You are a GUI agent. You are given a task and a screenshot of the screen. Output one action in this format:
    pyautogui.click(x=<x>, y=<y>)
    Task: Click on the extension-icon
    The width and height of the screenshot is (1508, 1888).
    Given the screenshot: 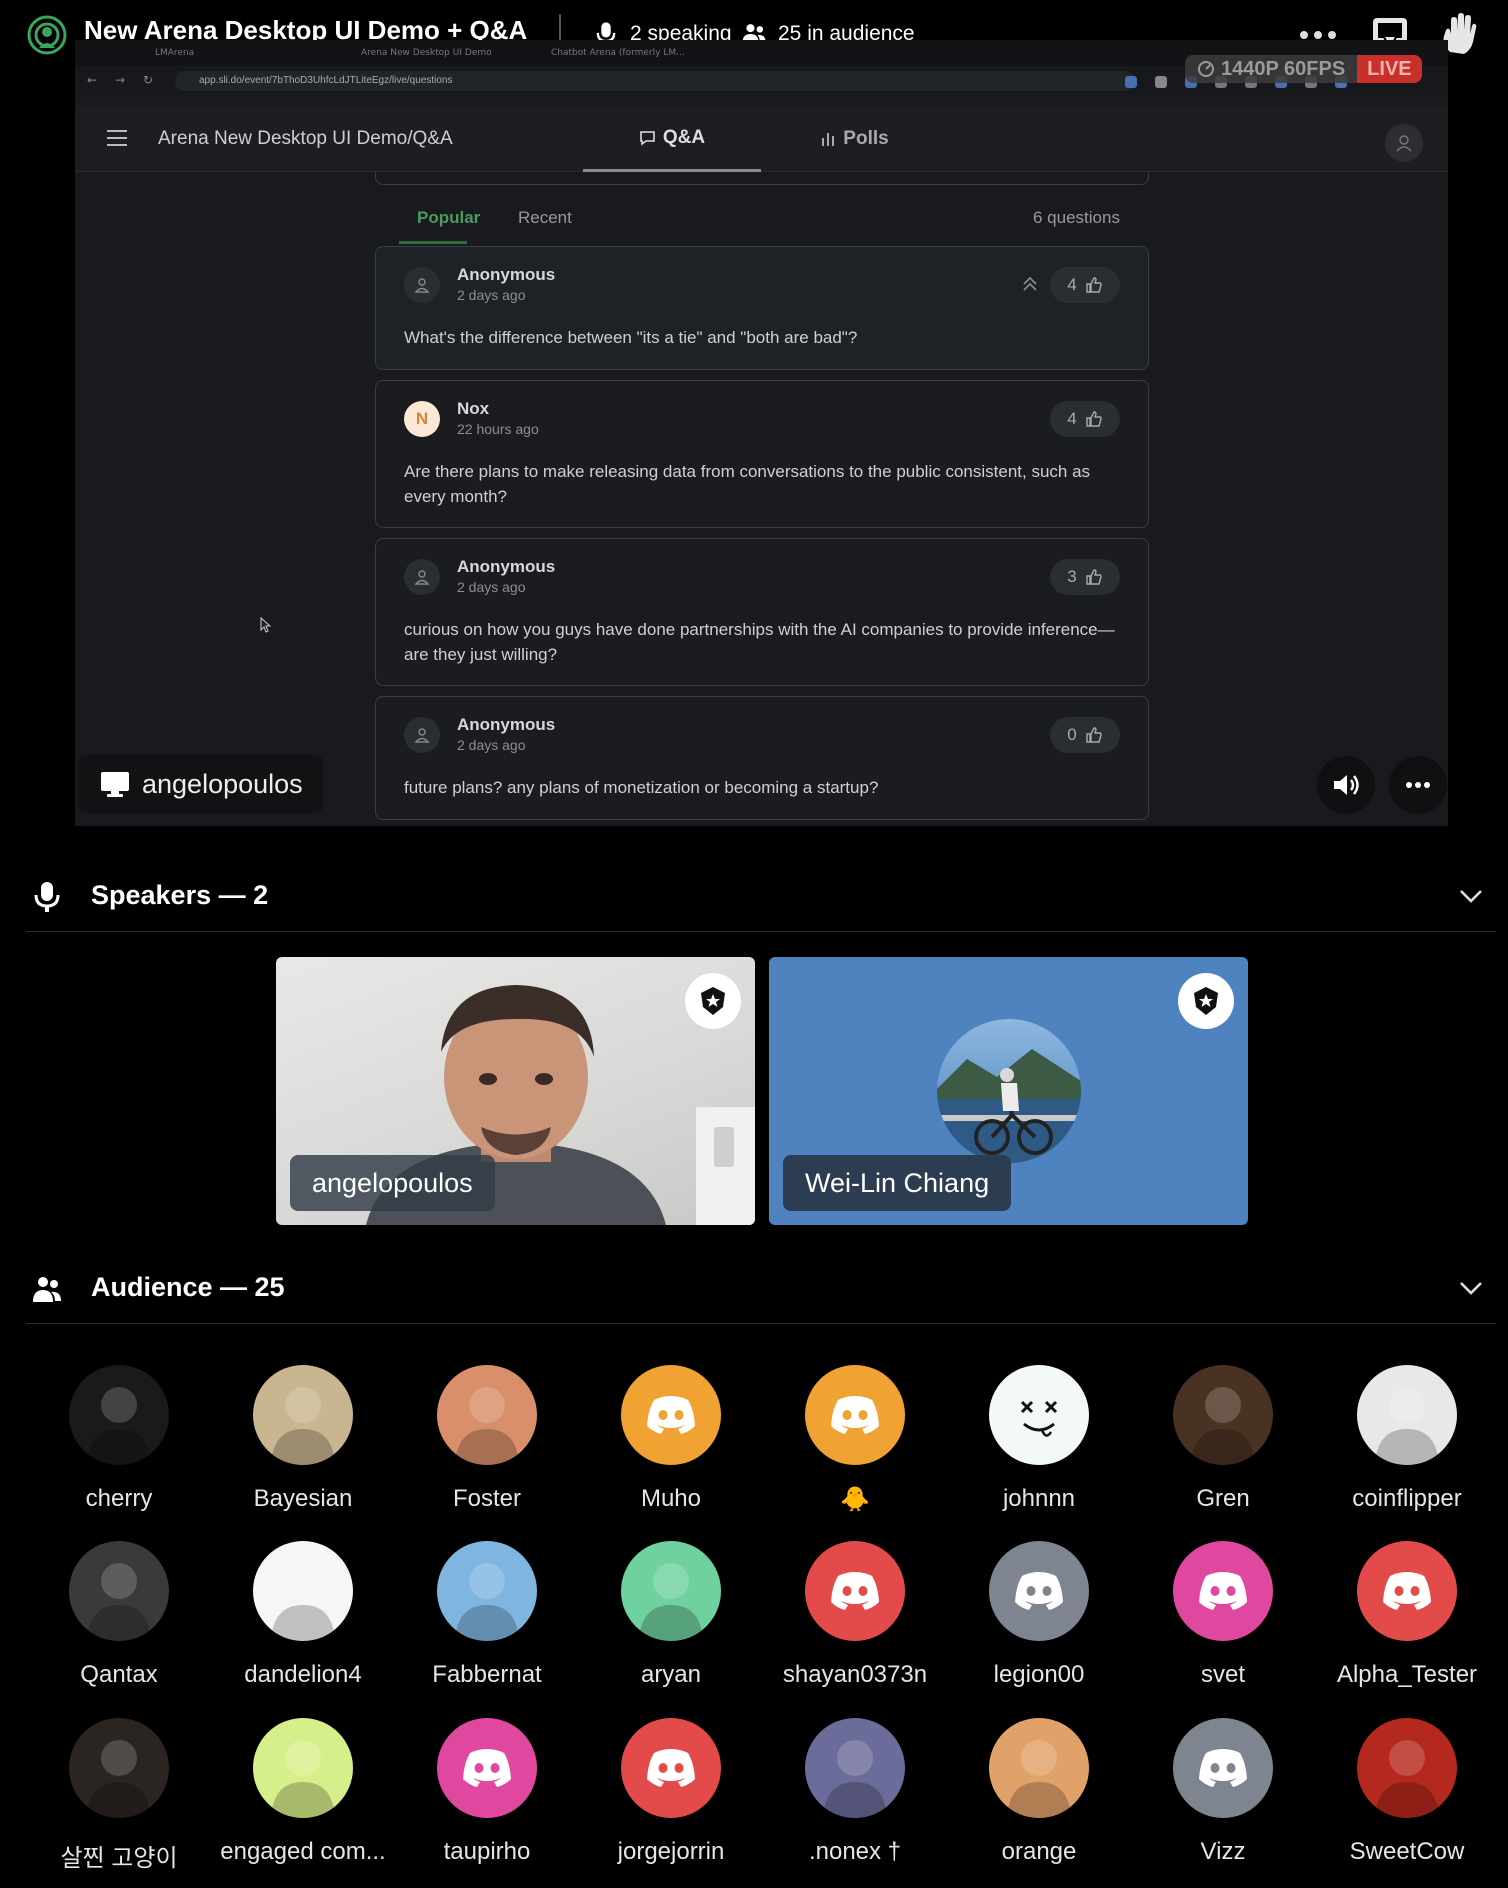 What is the action you would take?
    pyautogui.click(x=1161, y=82)
    